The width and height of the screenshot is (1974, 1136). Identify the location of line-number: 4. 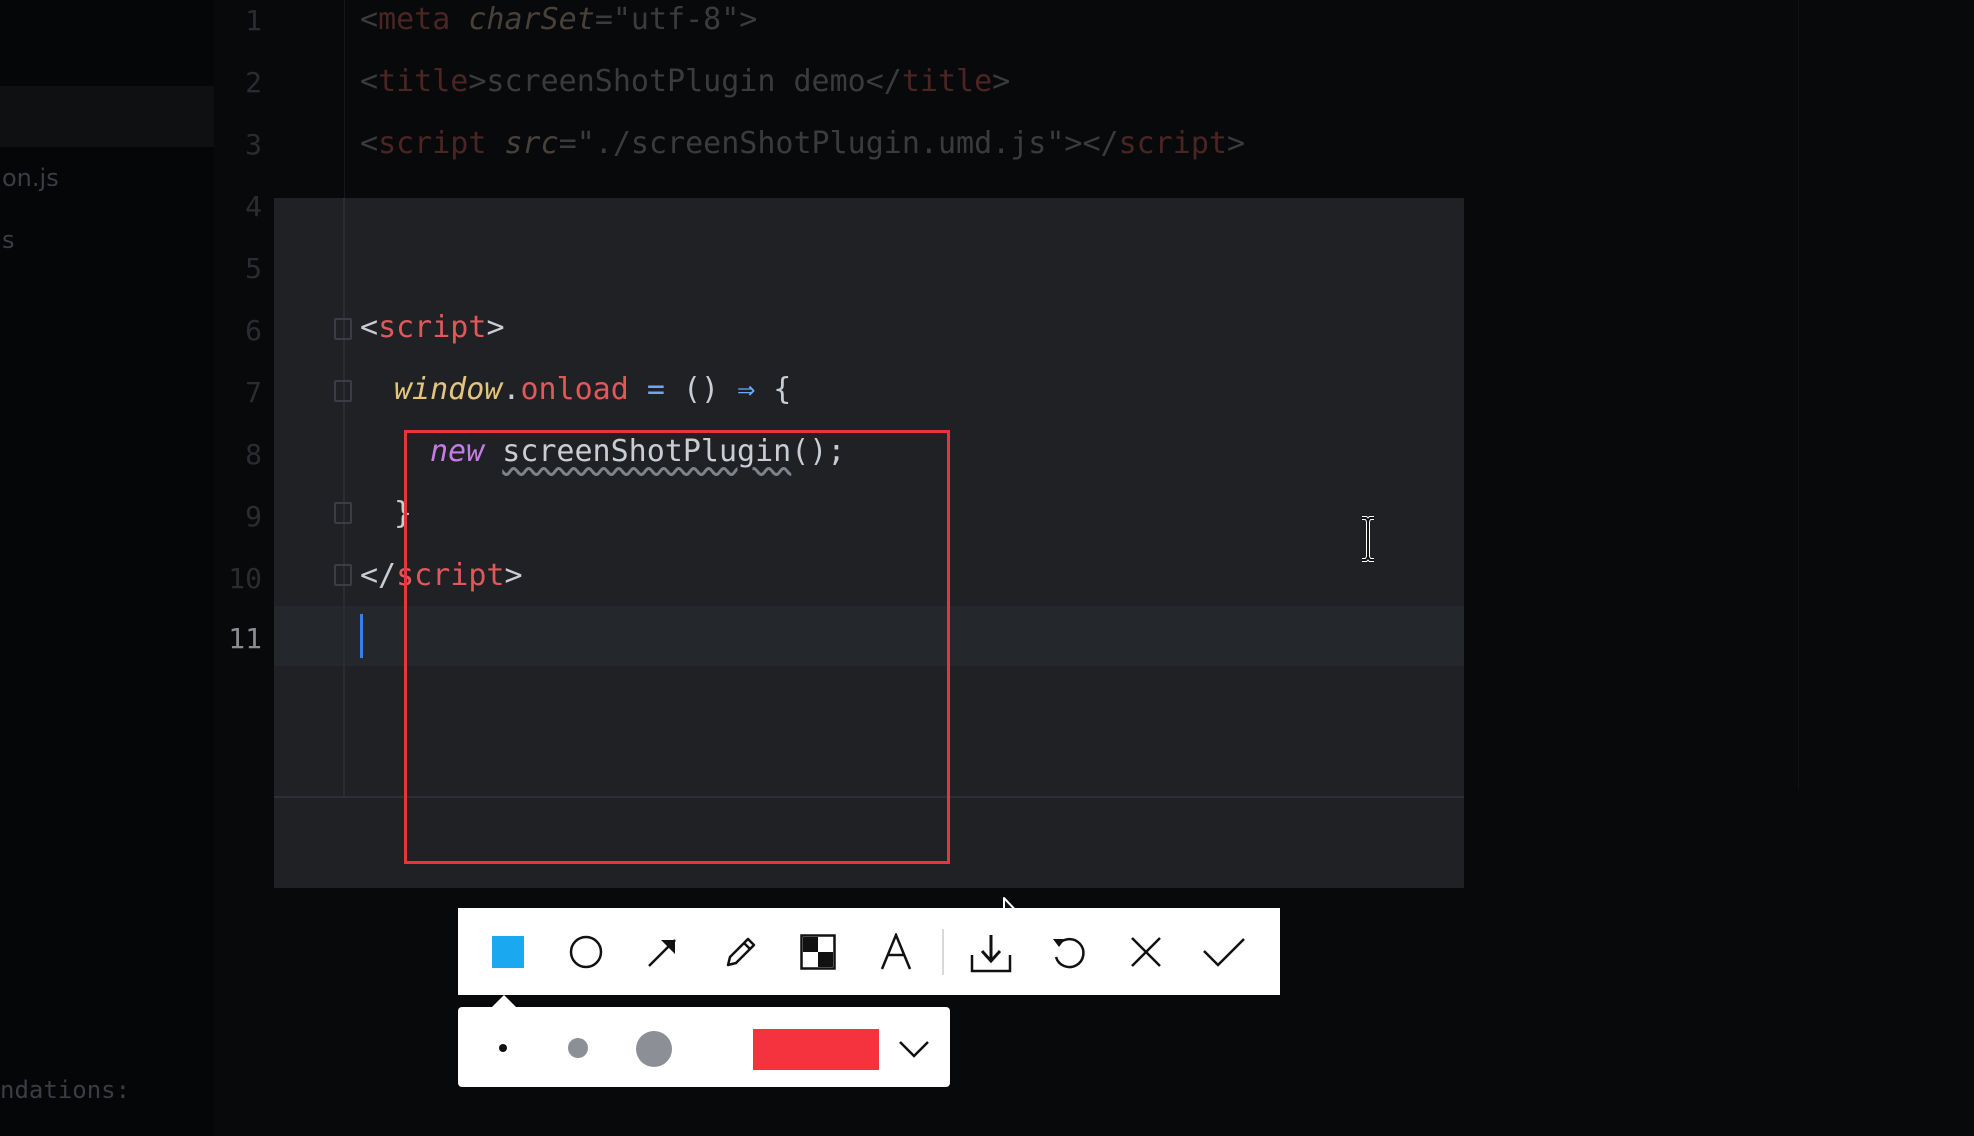
(253, 206).